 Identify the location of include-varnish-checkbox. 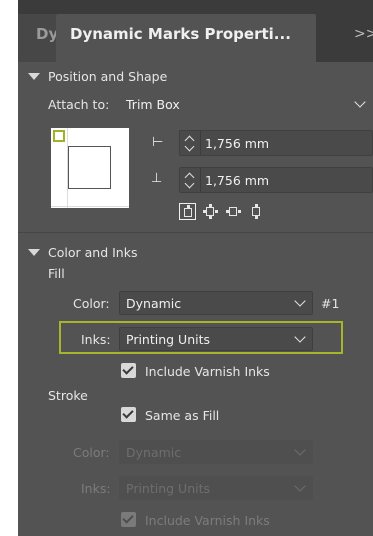
(128, 370).